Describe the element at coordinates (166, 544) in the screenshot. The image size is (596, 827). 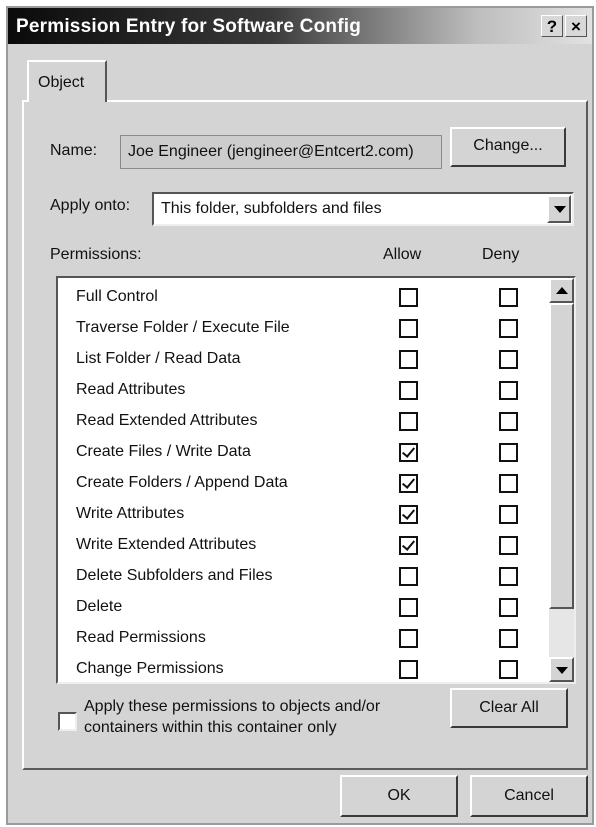
I see `permission-label: Write Extended Attributes` at that location.